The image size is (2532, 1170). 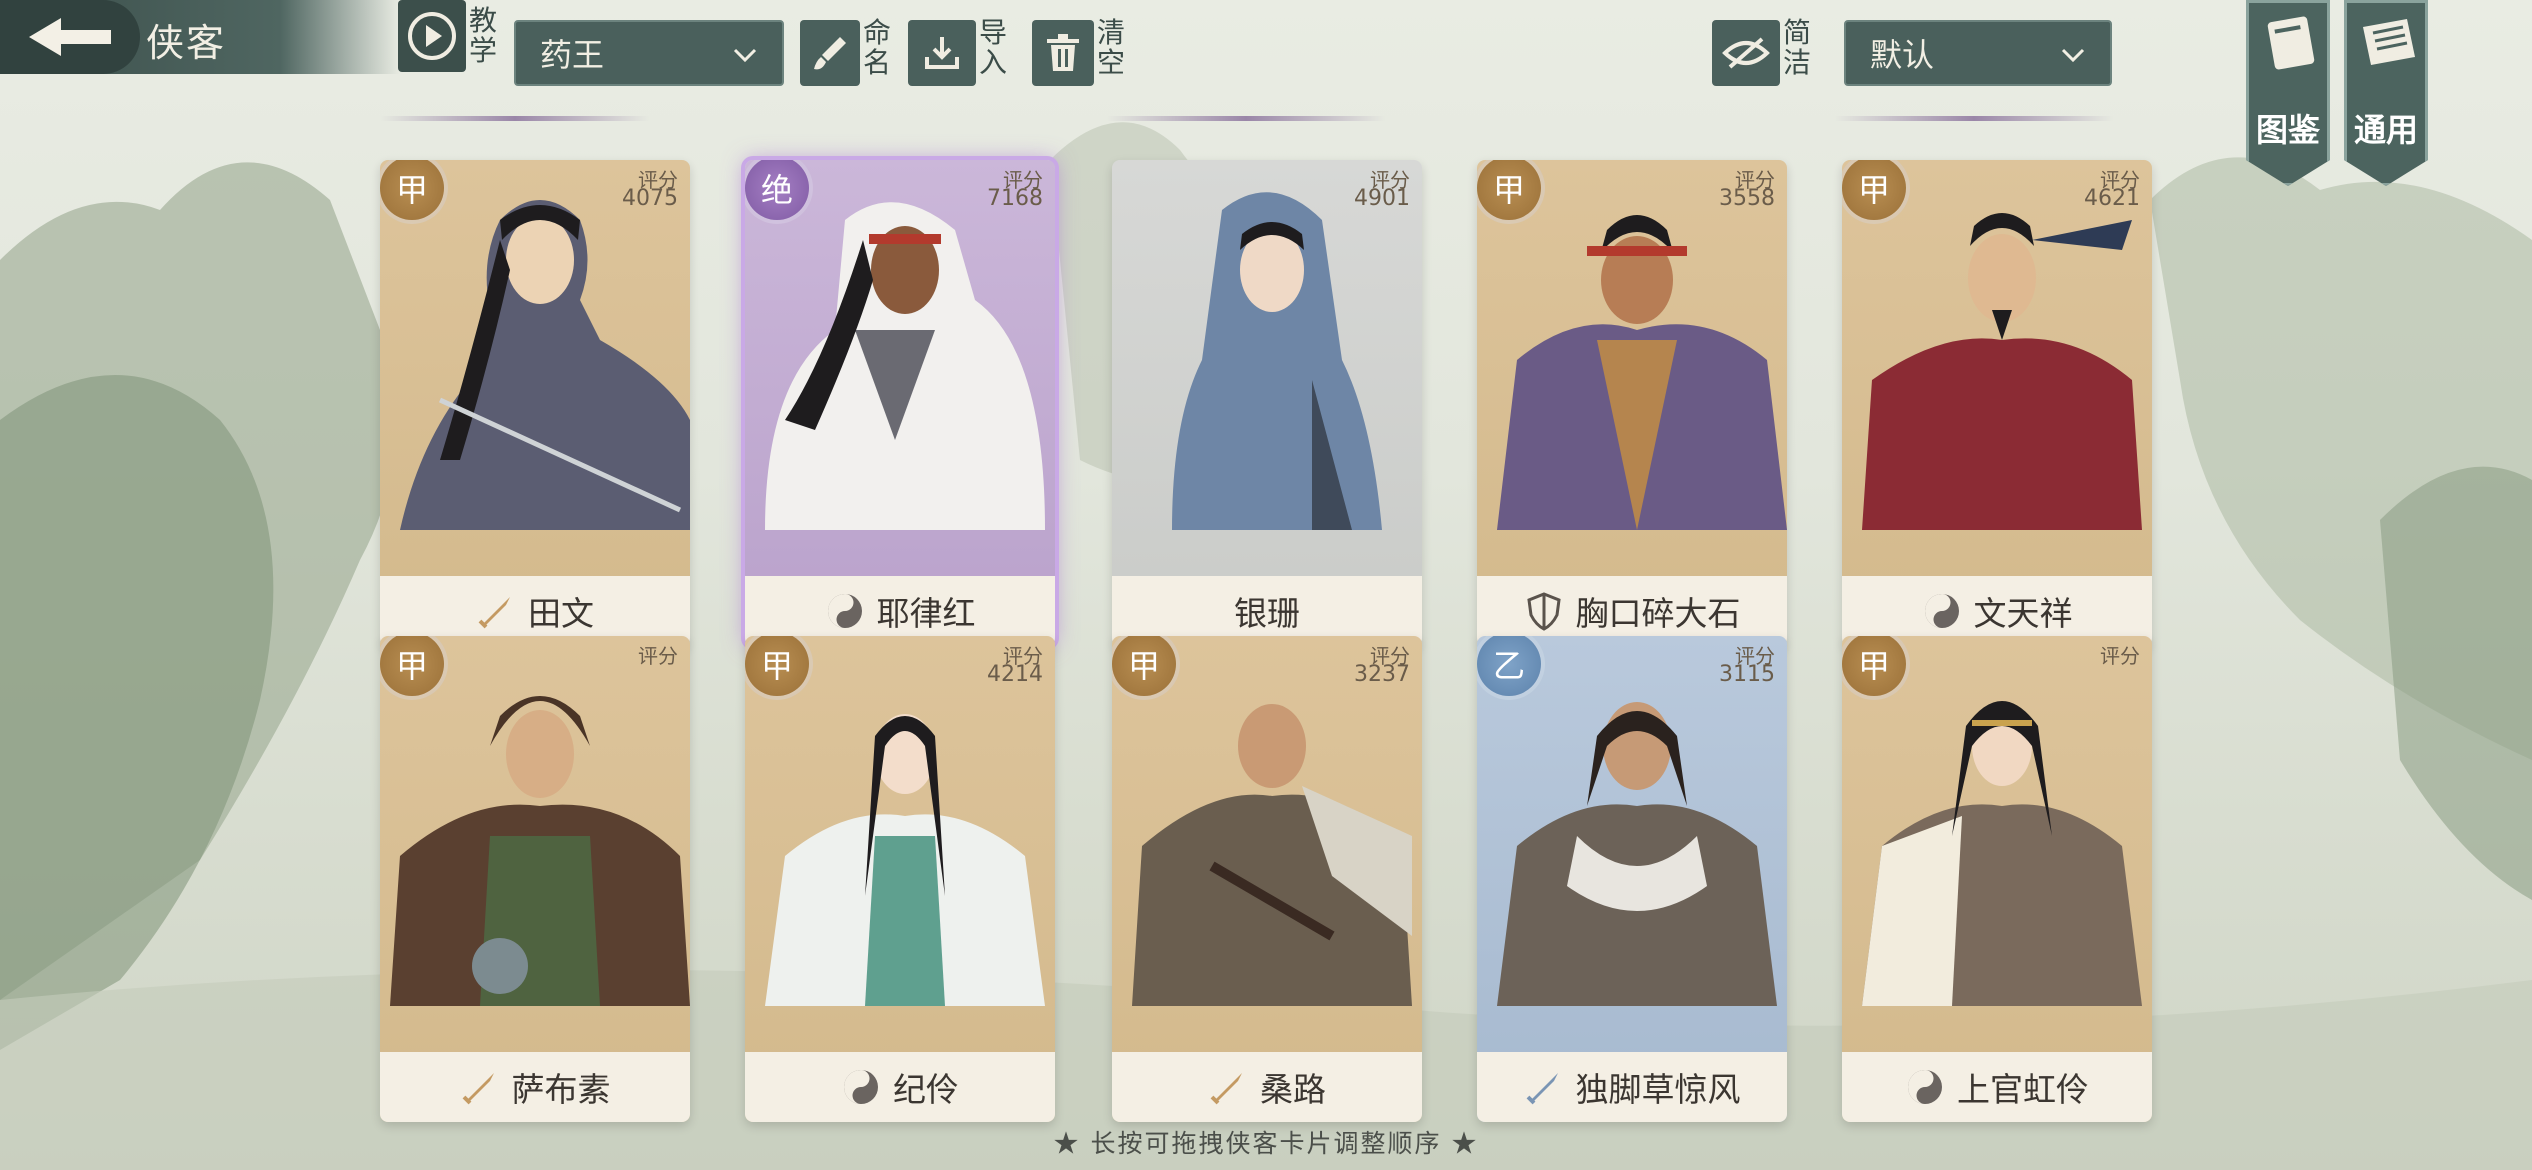 I want to click on hero-name-bar: 独脚草惊风, so click(x=1632, y=1087).